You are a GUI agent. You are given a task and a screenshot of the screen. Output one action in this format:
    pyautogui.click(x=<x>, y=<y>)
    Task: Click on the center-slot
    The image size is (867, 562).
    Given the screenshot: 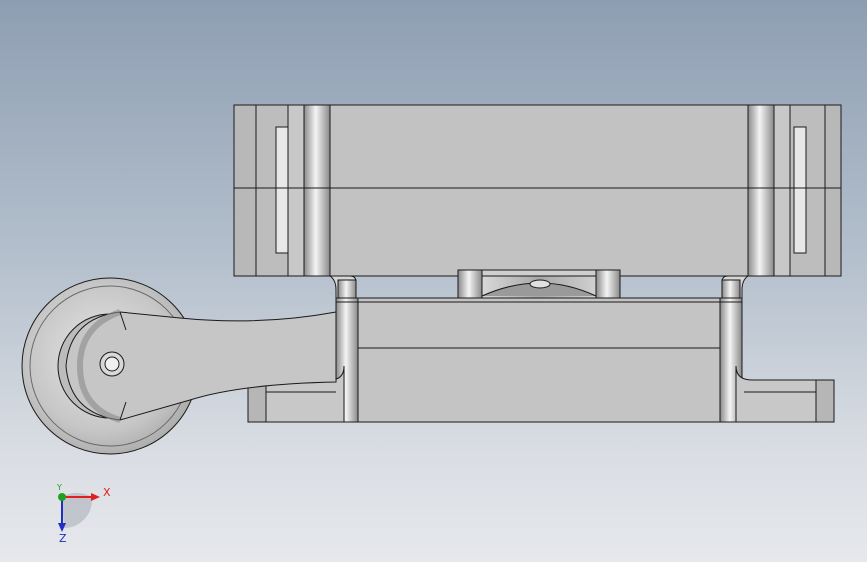 What is the action you would take?
    pyautogui.click(x=539, y=284)
    